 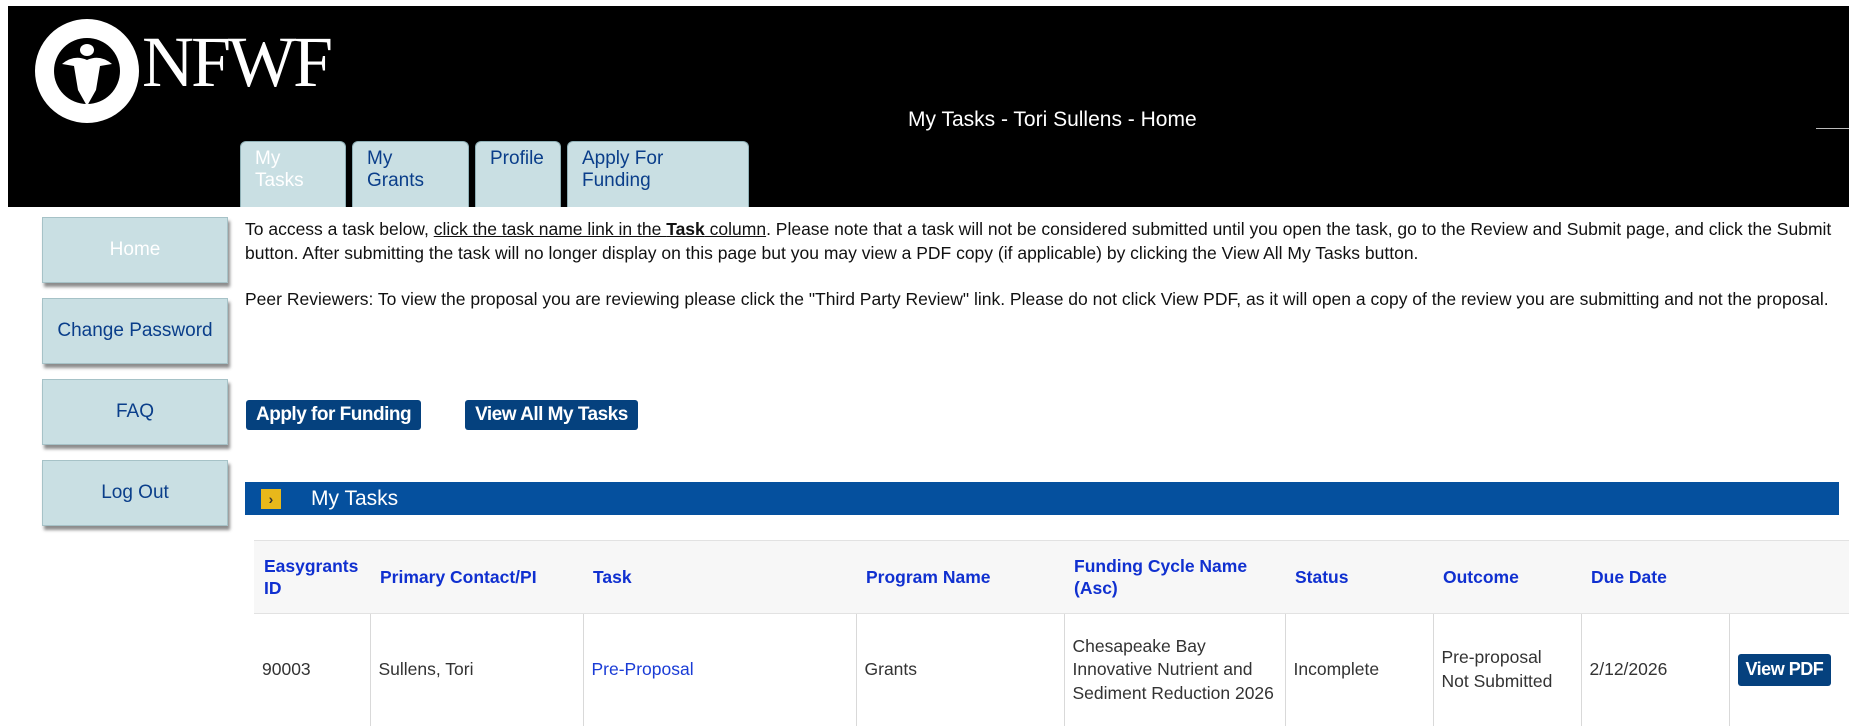 I want to click on section-title: My Tasks, so click(x=355, y=498).